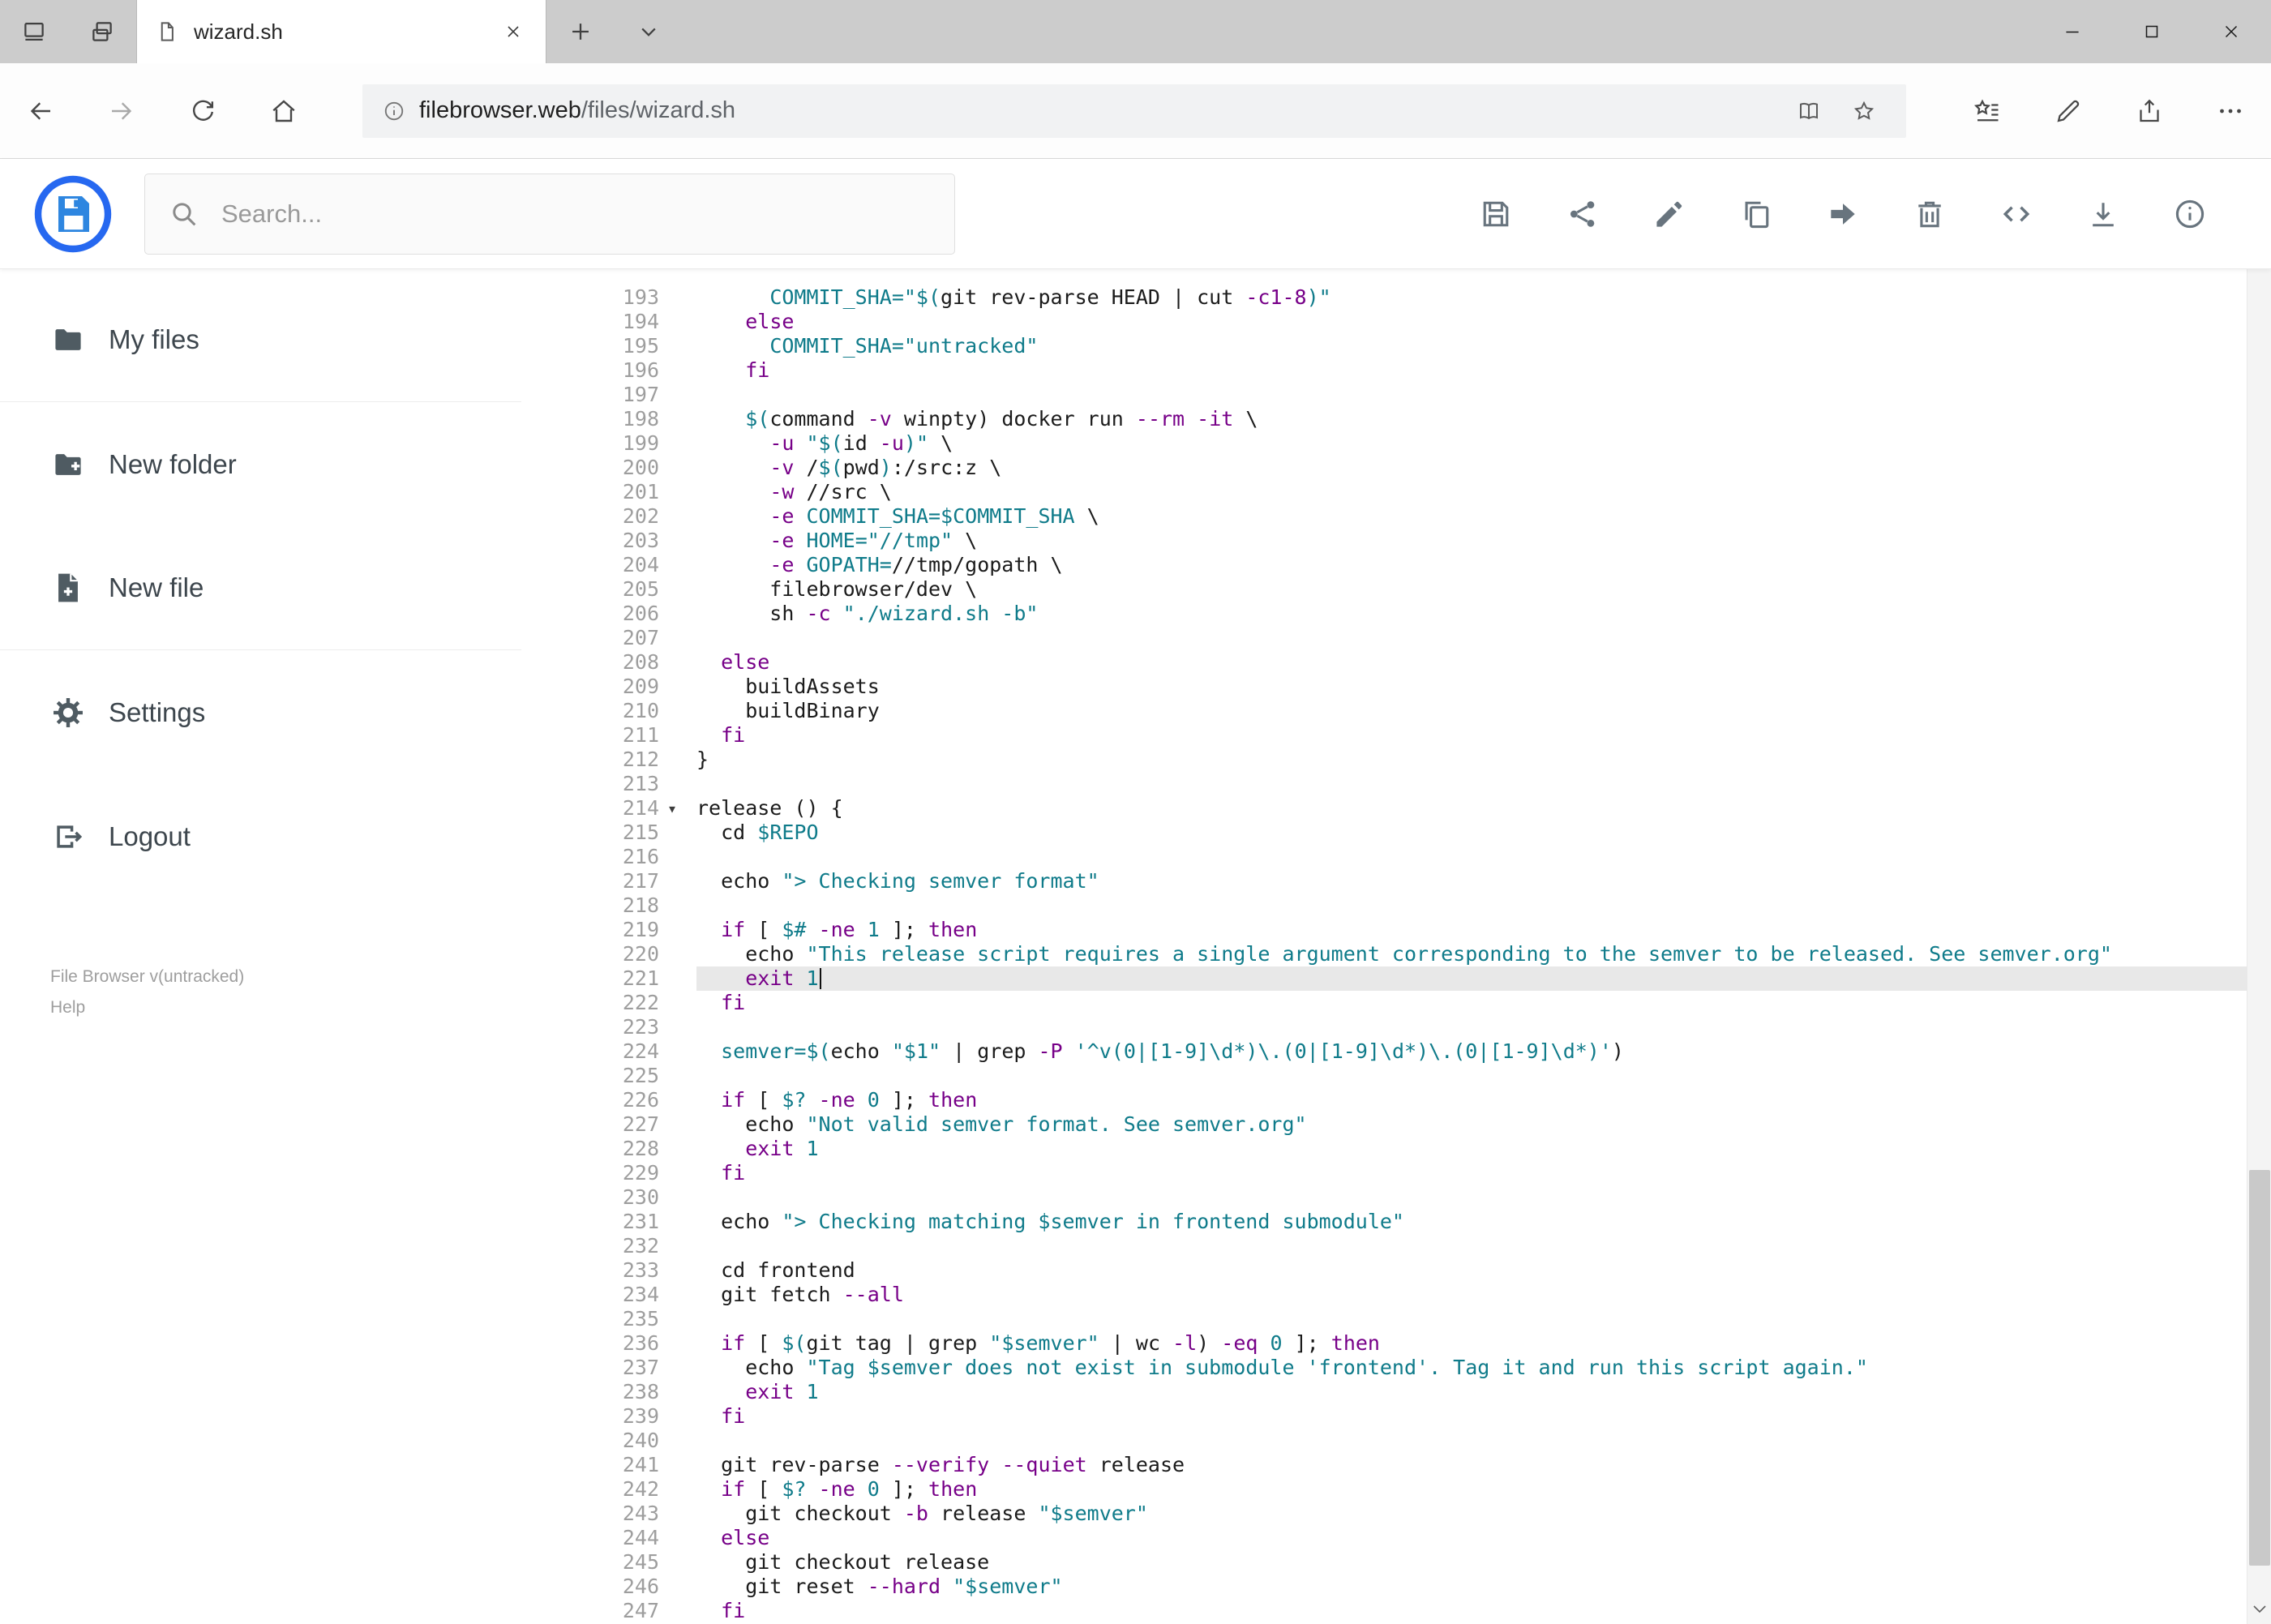 The width and height of the screenshot is (2271, 1624). What do you see at coordinates (2259, 1610) in the screenshot?
I see `scroll-down-arrow` at bounding box center [2259, 1610].